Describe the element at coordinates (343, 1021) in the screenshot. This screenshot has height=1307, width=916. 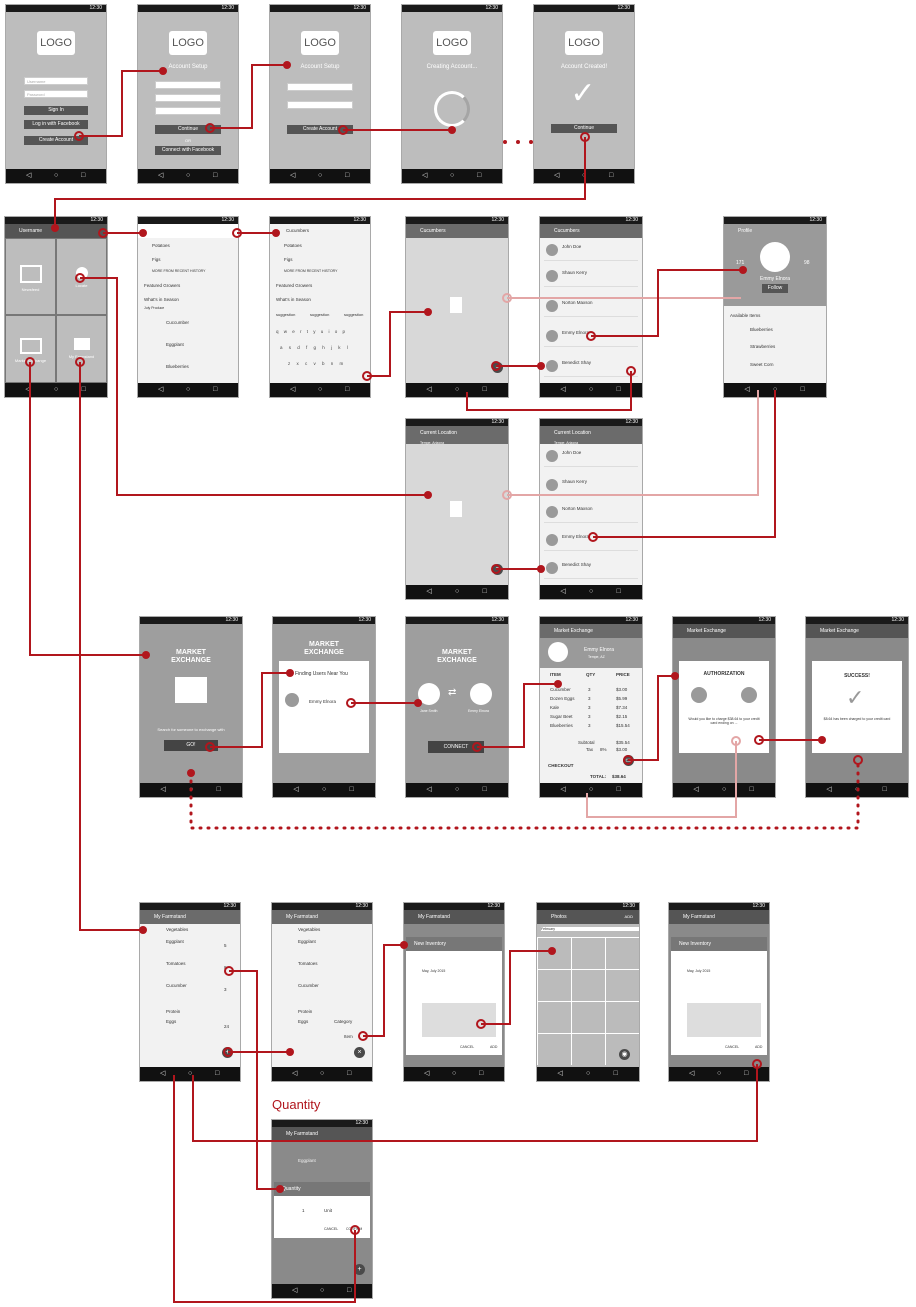
I see `add-category-option: Category` at that location.